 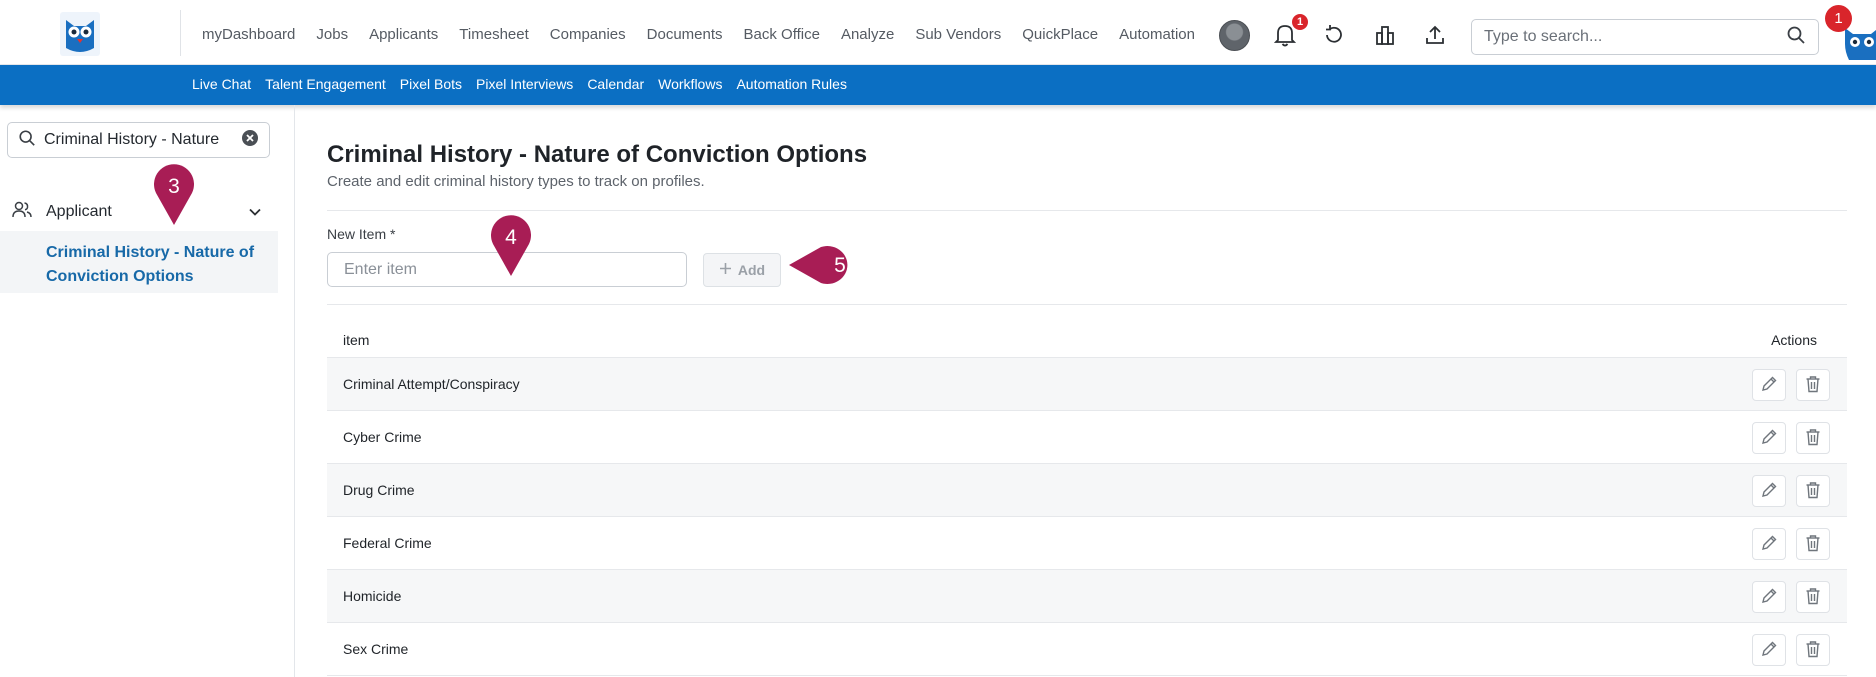 I want to click on sidebar-search-field: Criminal History - Nature, so click(x=138, y=140).